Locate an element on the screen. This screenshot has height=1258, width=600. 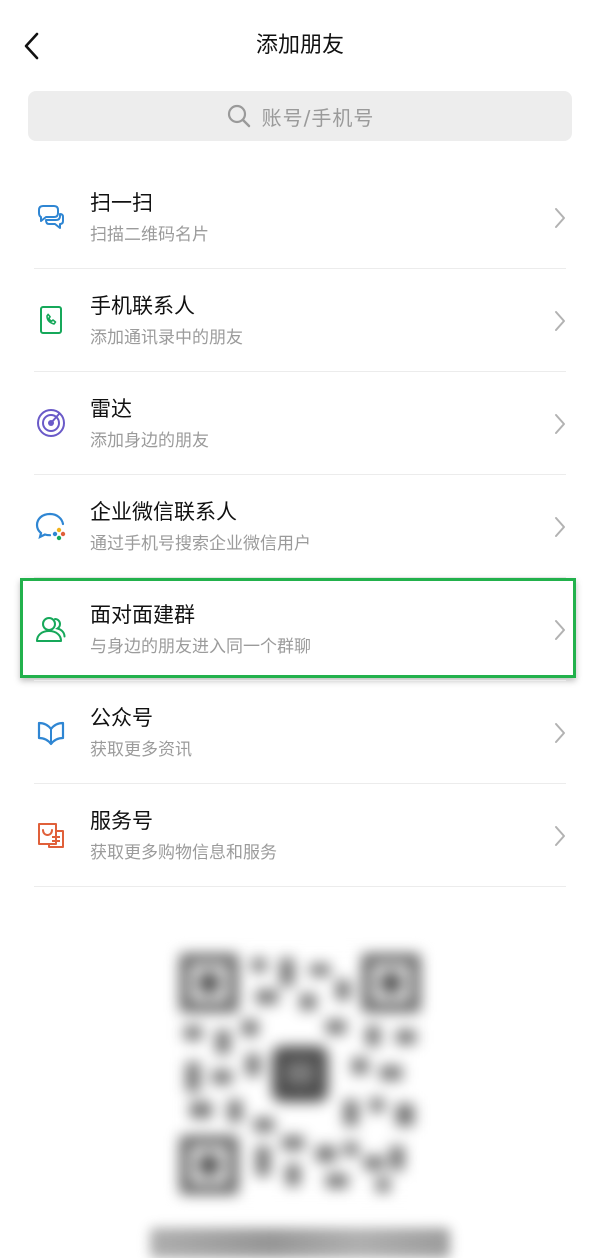
menu-item-service-accounts: 服务号 获取更多购物信息和服务 is located at coordinates (300, 835).